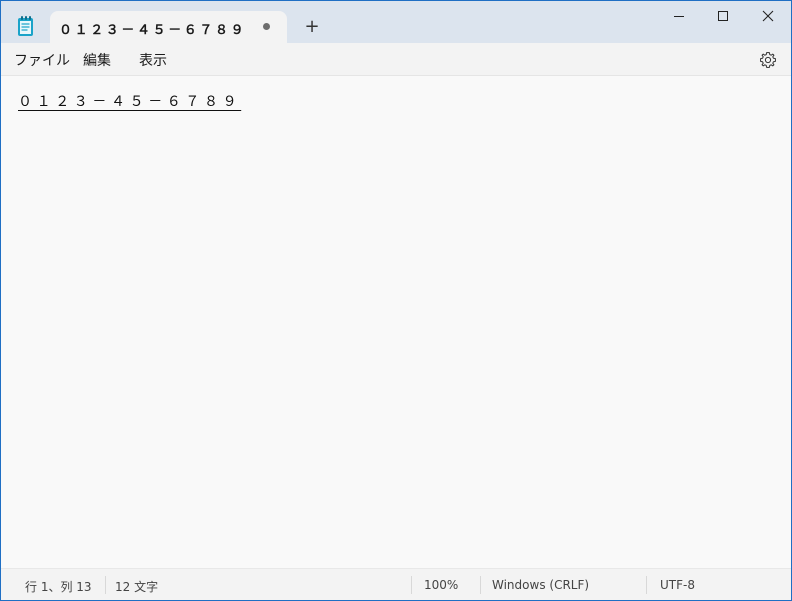  I want to click on new-tab-button: +, so click(312, 28).